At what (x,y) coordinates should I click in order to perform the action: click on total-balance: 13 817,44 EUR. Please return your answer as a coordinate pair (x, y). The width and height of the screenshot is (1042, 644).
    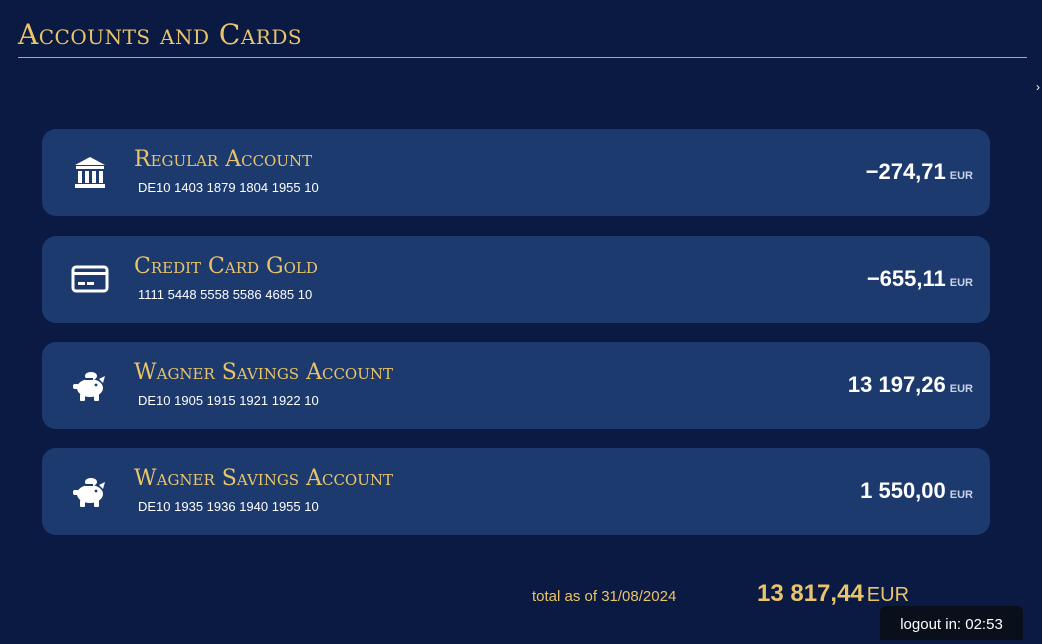
    Looking at the image, I should click on (833, 594).